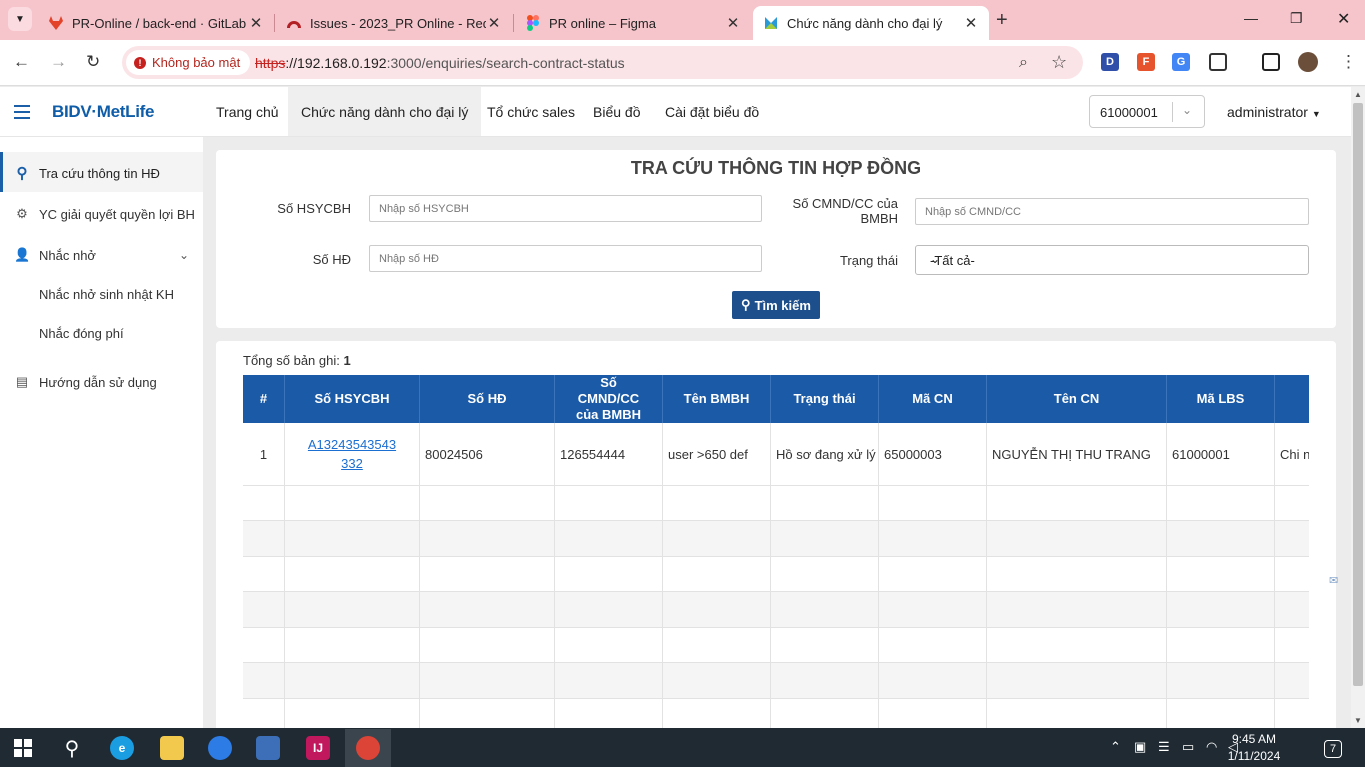  Describe the element at coordinates (505, 63) in the screenshot. I see `url-path: :3000/enquiries/search-contract-status` at that location.